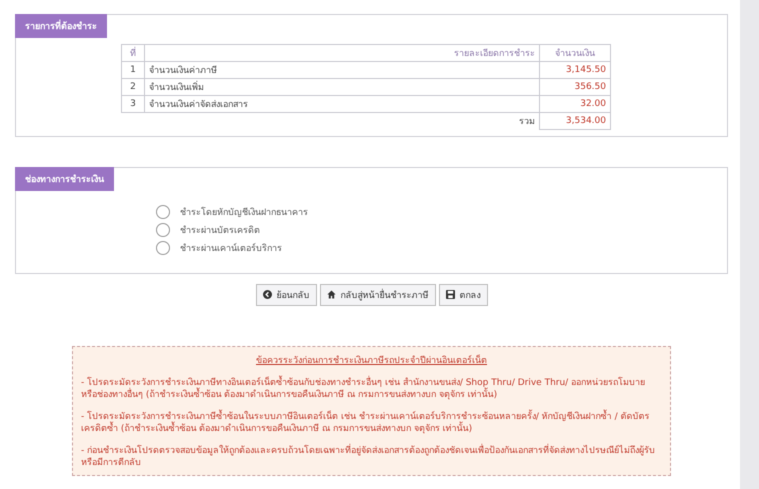 Image resolution: width=759 pixels, height=489 pixels. I want to click on table-cell: 1, so click(133, 70).